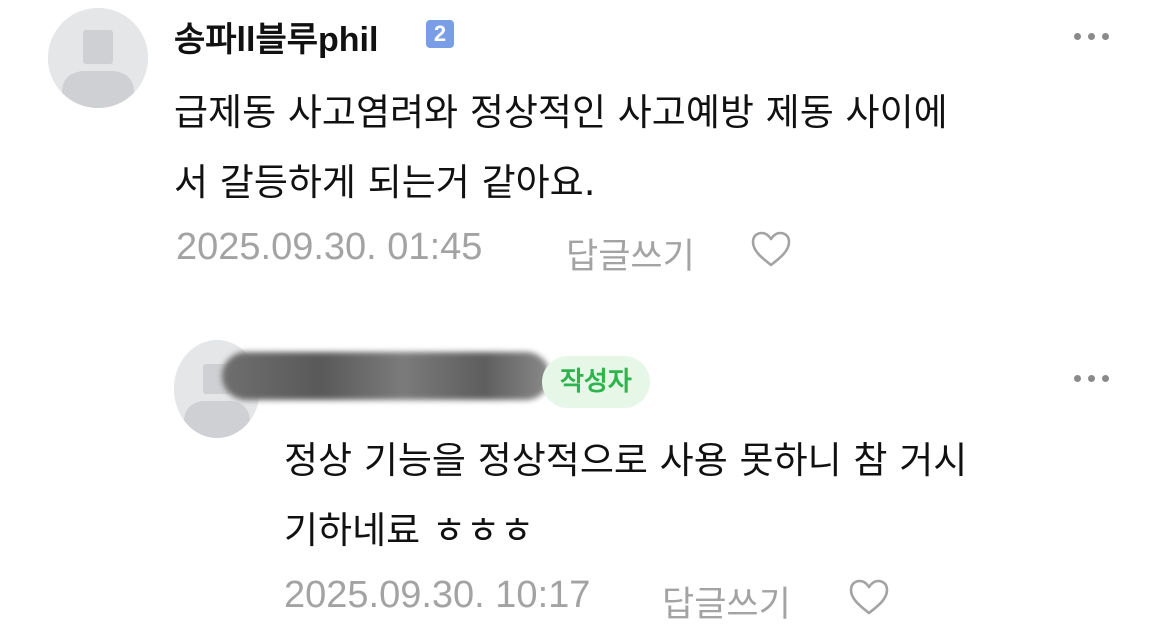 This screenshot has height=628, width=1170. I want to click on default-profile-icon, so click(98, 58).